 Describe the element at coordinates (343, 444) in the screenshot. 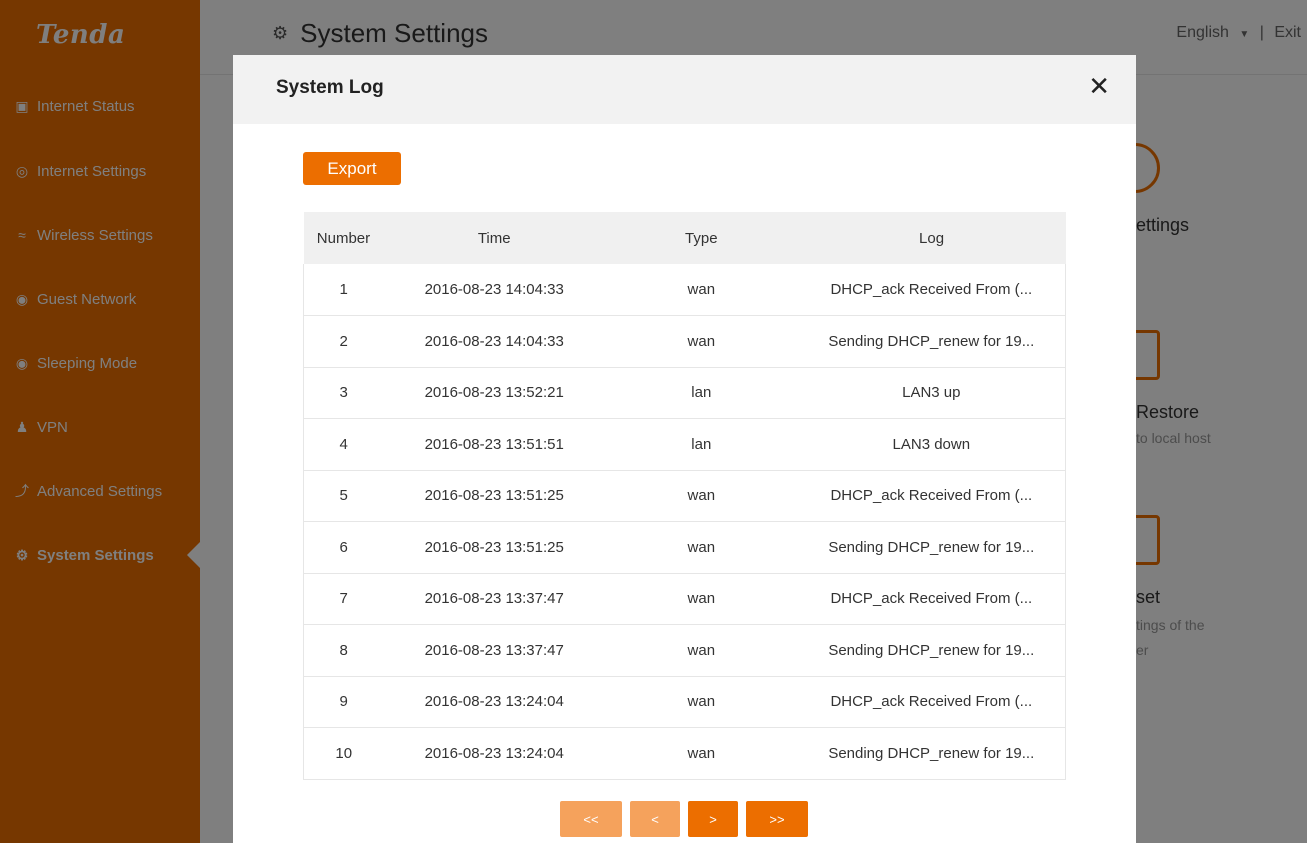

I see `cell-number: 4` at that location.